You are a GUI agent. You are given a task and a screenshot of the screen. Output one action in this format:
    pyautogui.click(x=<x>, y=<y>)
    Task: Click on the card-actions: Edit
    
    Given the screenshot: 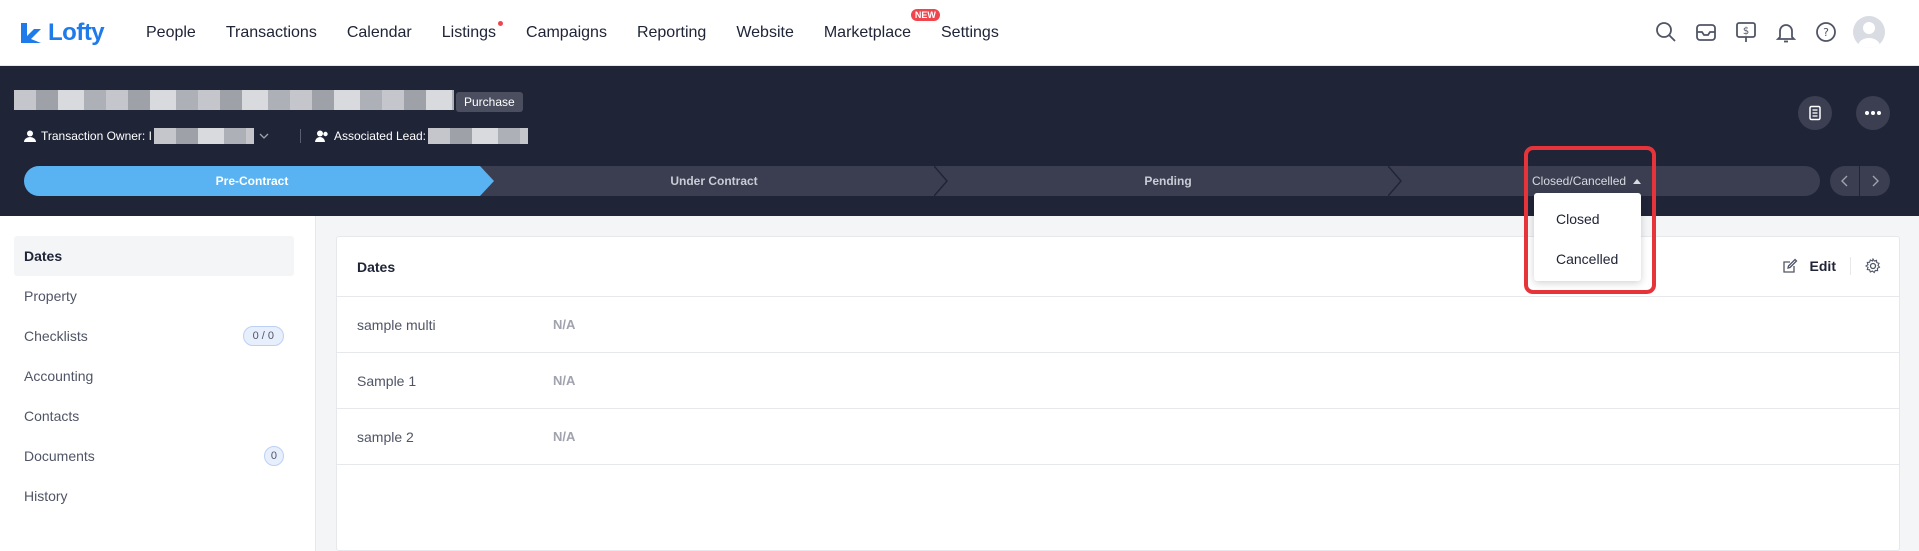 What is the action you would take?
    pyautogui.click(x=1831, y=266)
    